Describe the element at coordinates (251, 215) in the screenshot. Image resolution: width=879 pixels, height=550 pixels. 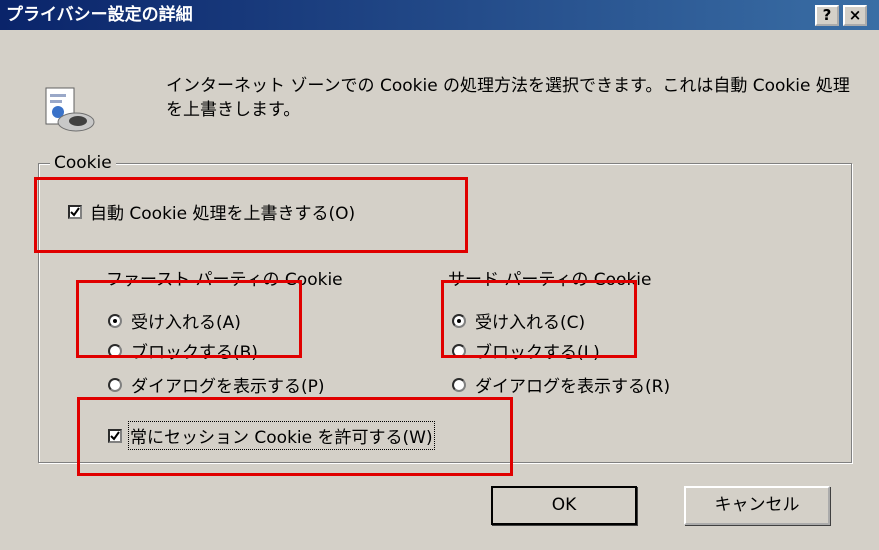
I see `highlight-override` at that location.